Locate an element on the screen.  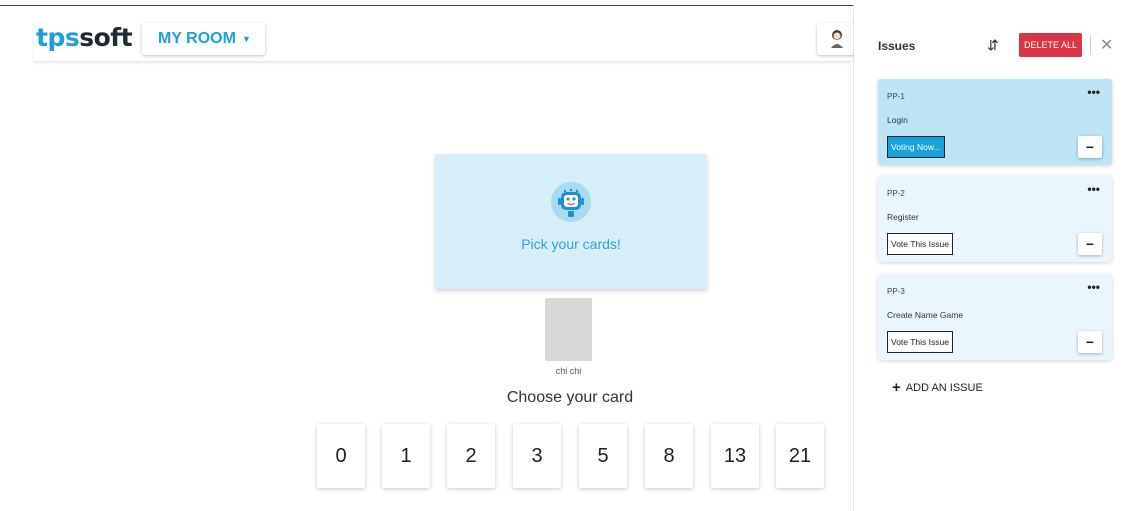
close-icon: ✕ is located at coordinates (1106, 45).